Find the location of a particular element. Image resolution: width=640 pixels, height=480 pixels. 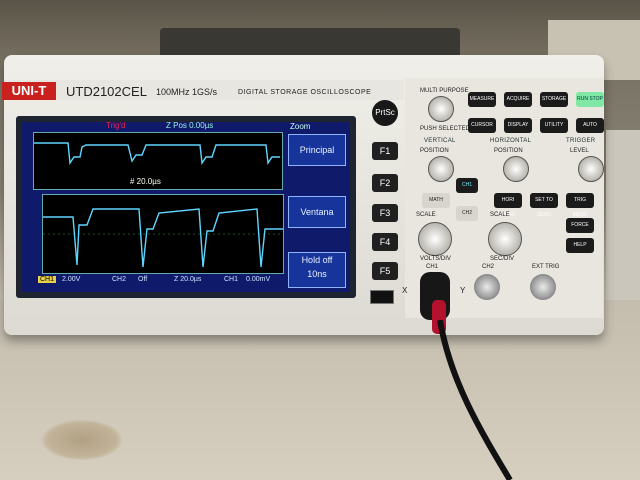

ch2-bnc-connector is located at coordinates (487, 287).